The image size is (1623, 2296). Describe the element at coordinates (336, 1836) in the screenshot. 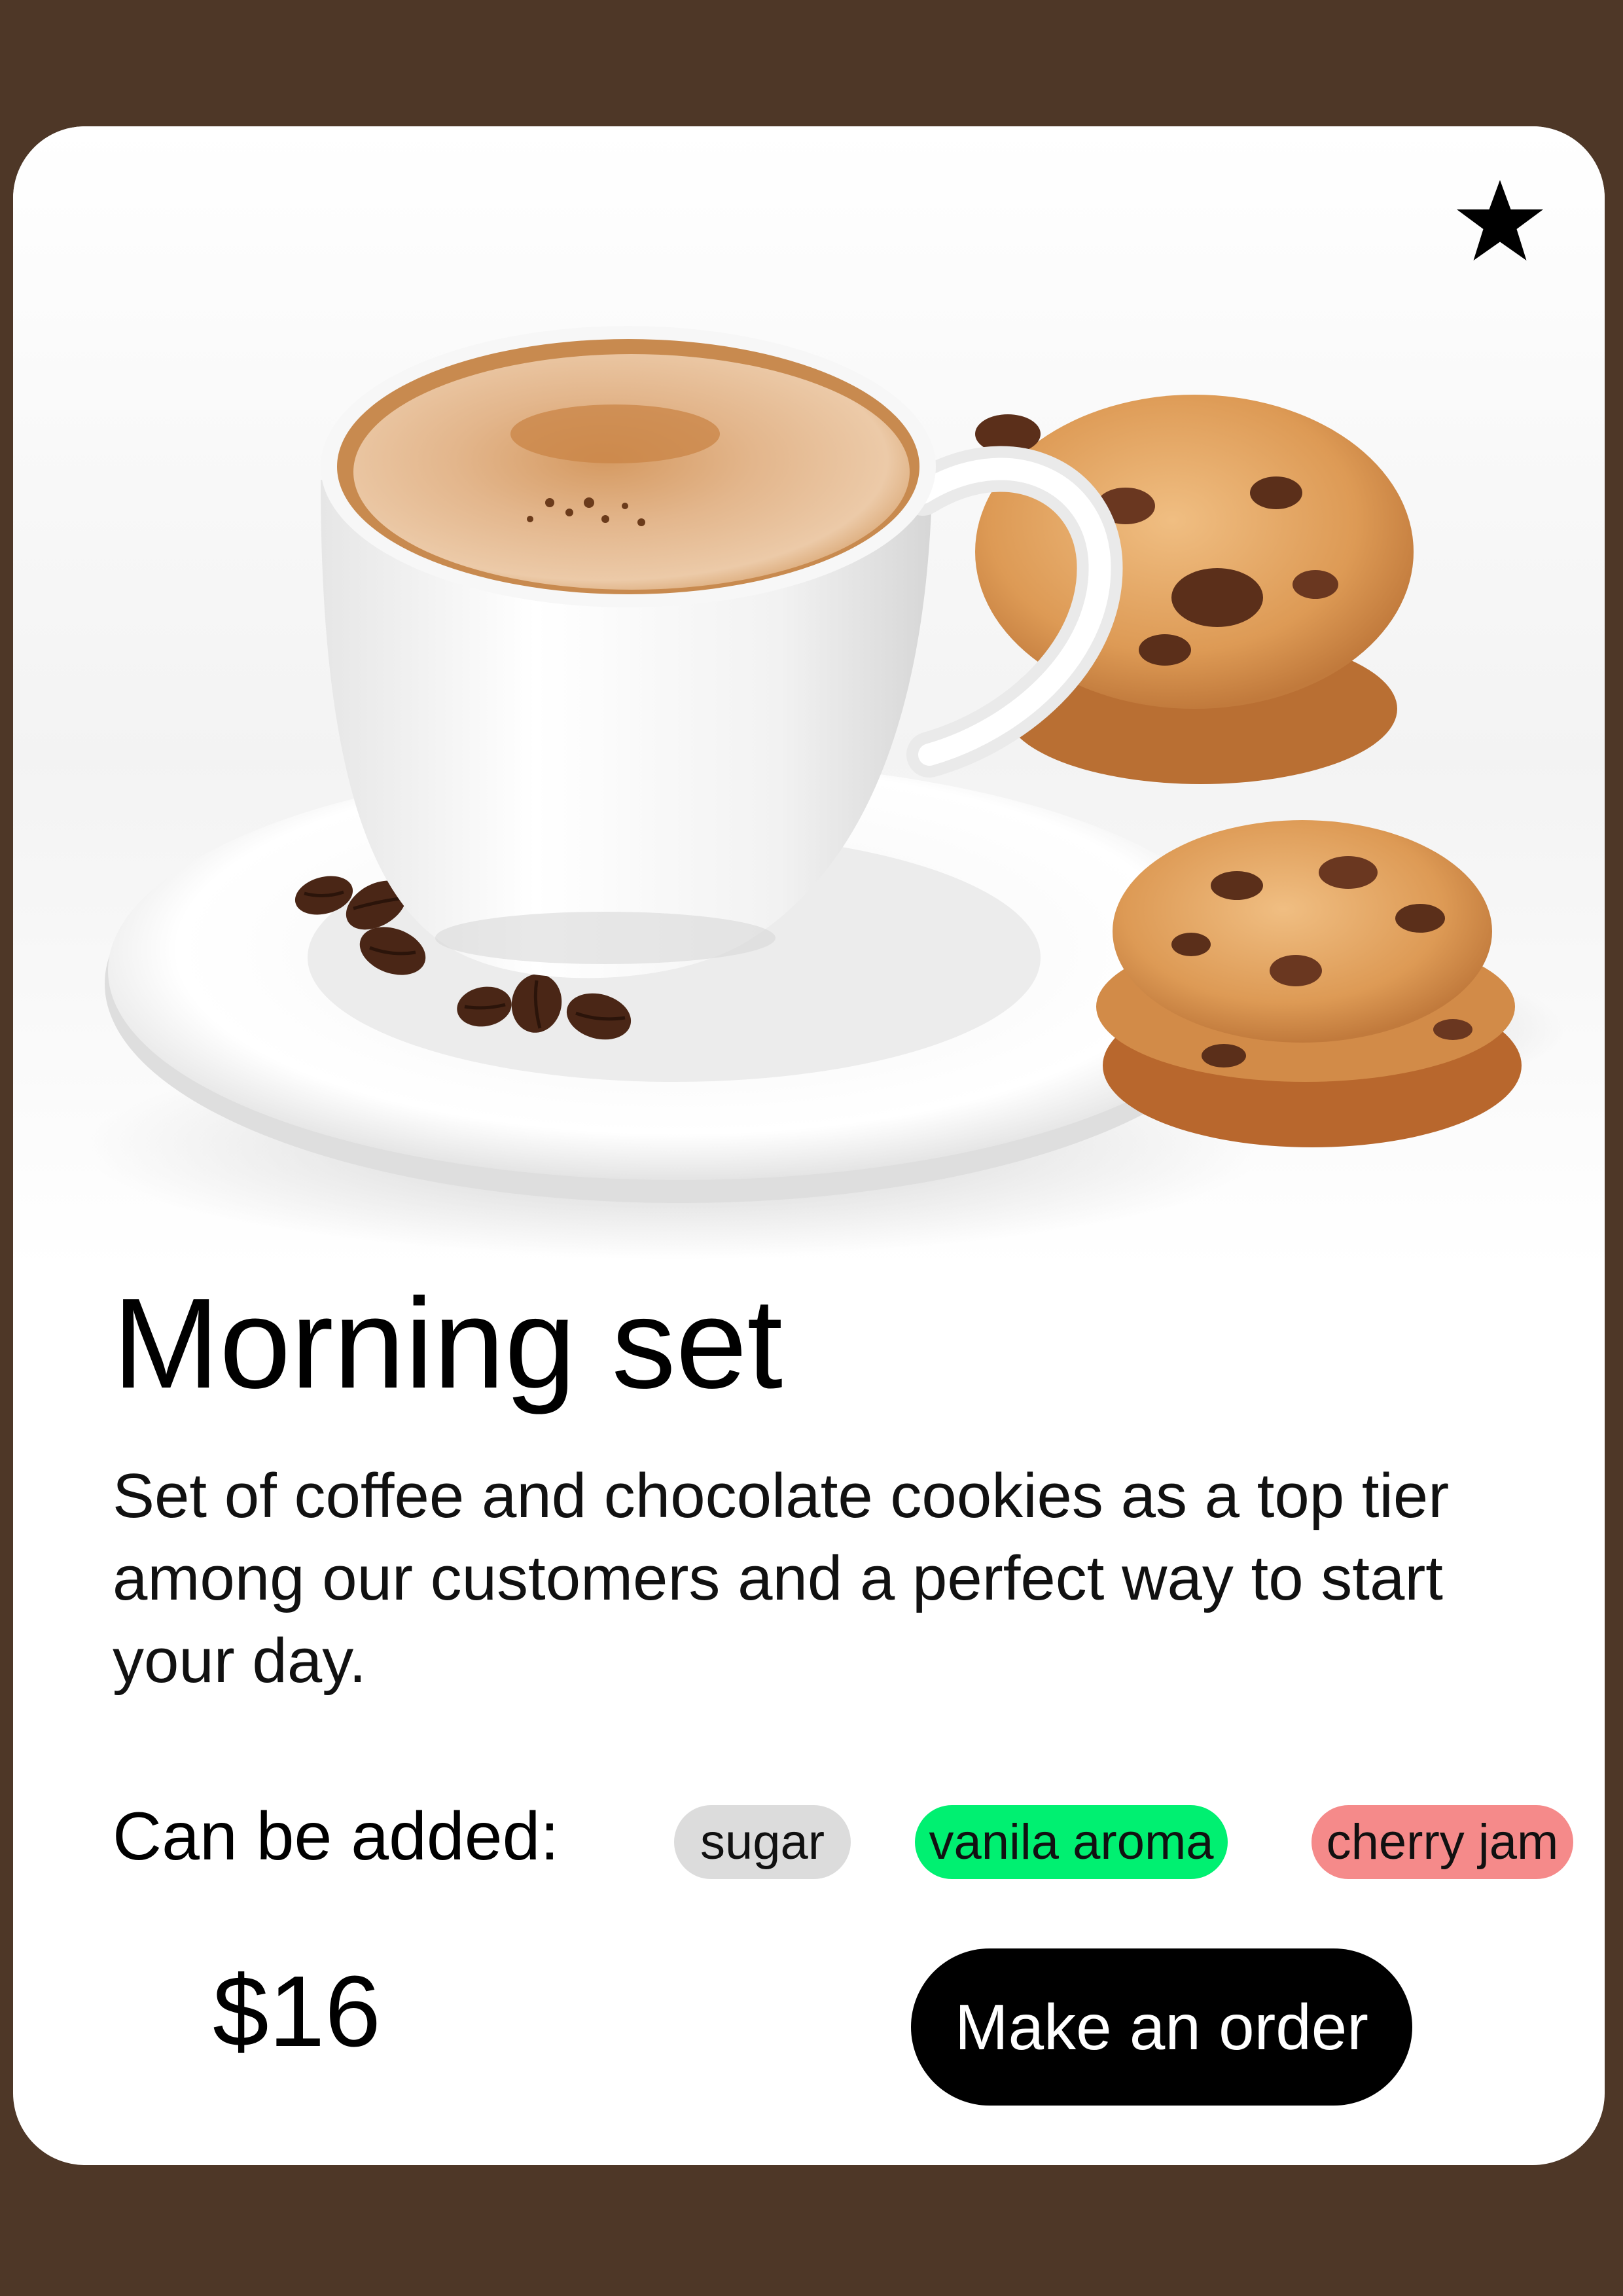

I see `addons-label: Can be added:` at that location.